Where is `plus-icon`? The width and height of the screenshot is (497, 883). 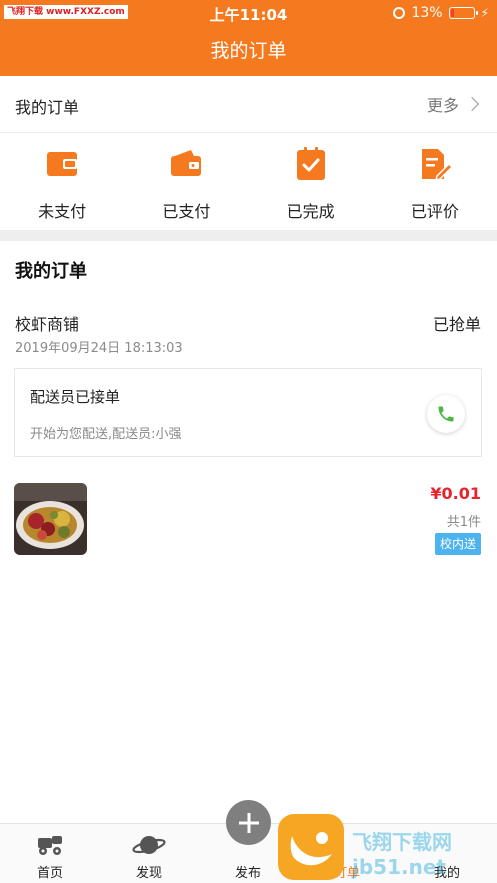 plus-icon is located at coordinates (248, 822).